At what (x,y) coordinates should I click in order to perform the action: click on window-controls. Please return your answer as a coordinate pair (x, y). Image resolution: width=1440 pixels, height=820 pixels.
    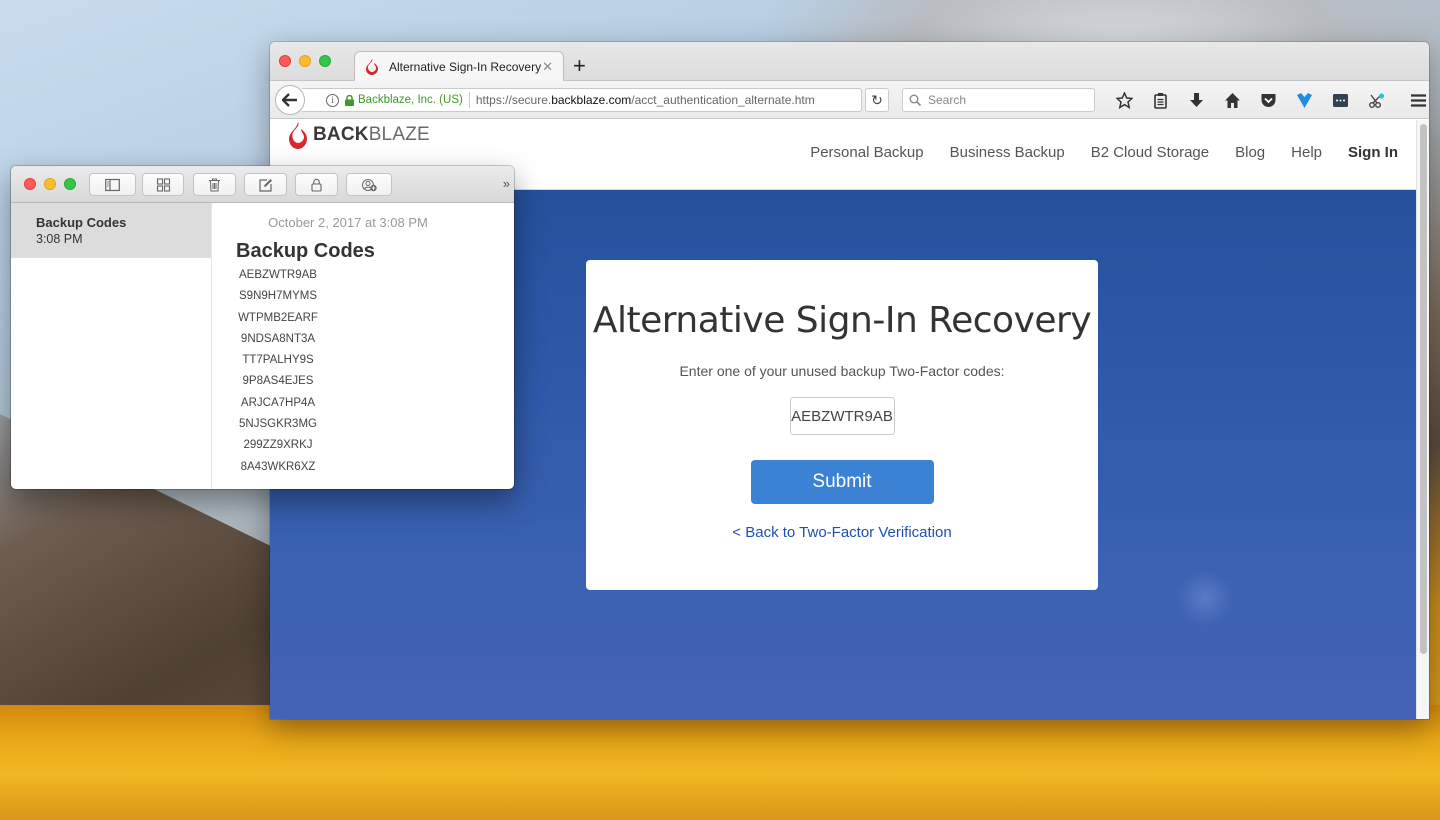
    Looking at the image, I should click on (50, 184).